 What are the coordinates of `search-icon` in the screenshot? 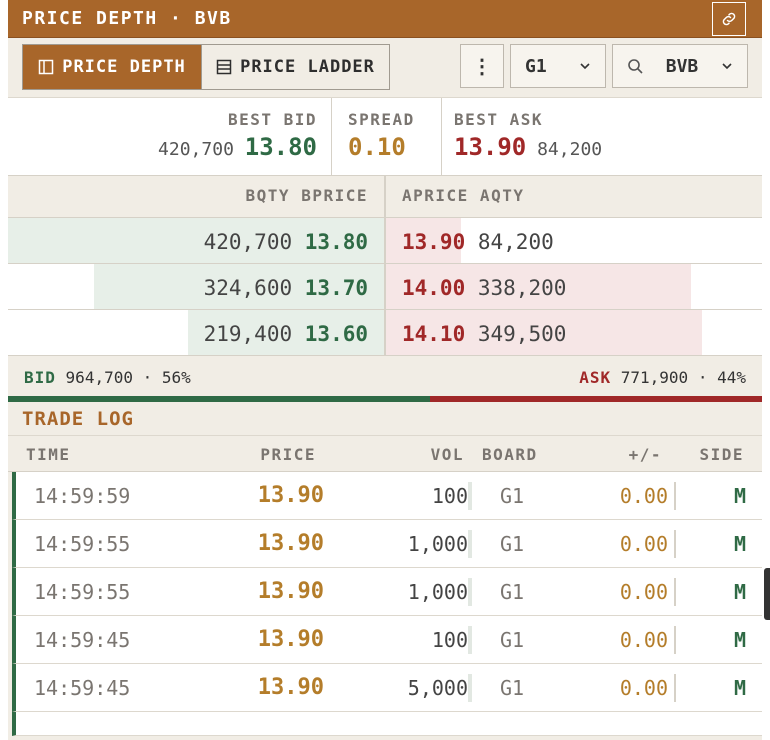 It's located at (635, 66).